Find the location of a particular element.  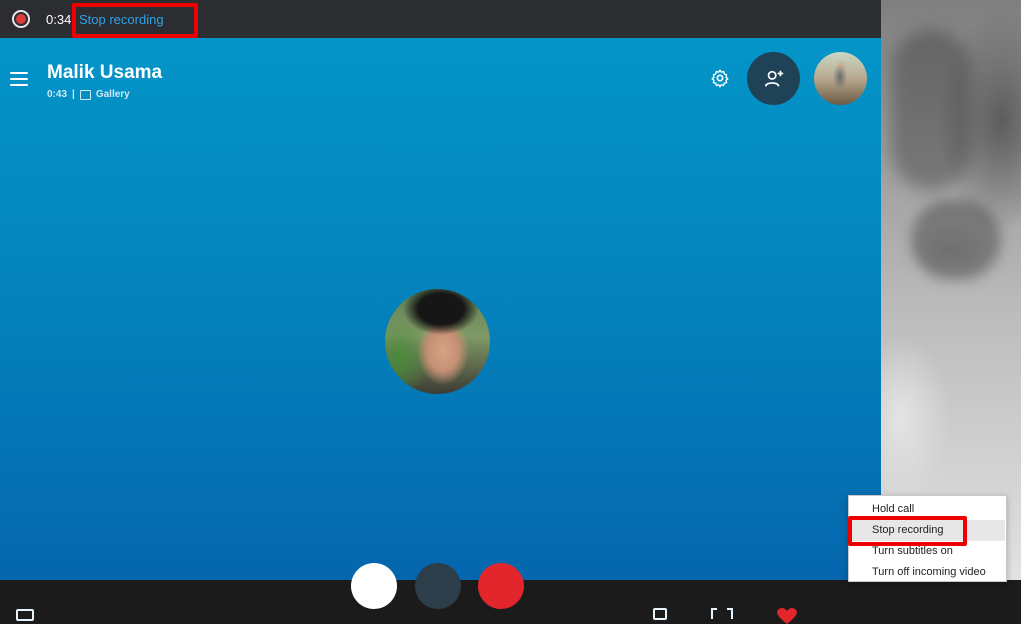

call-meta: 0:43 | Gallery is located at coordinates (88, 94).